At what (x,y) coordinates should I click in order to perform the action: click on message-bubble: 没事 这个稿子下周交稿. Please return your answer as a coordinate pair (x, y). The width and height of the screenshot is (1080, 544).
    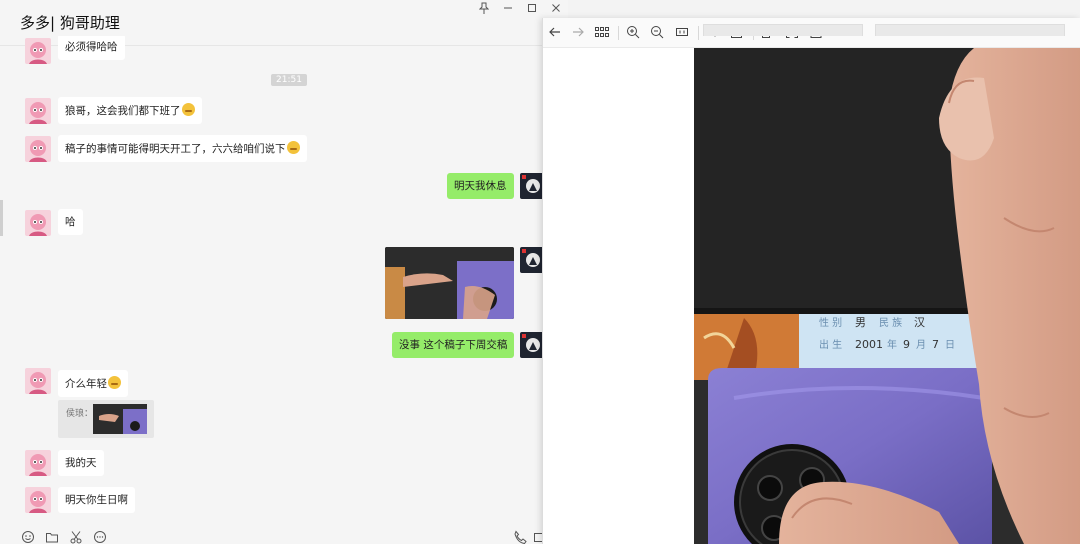
    Looking at the image, I should click on (453, 345).